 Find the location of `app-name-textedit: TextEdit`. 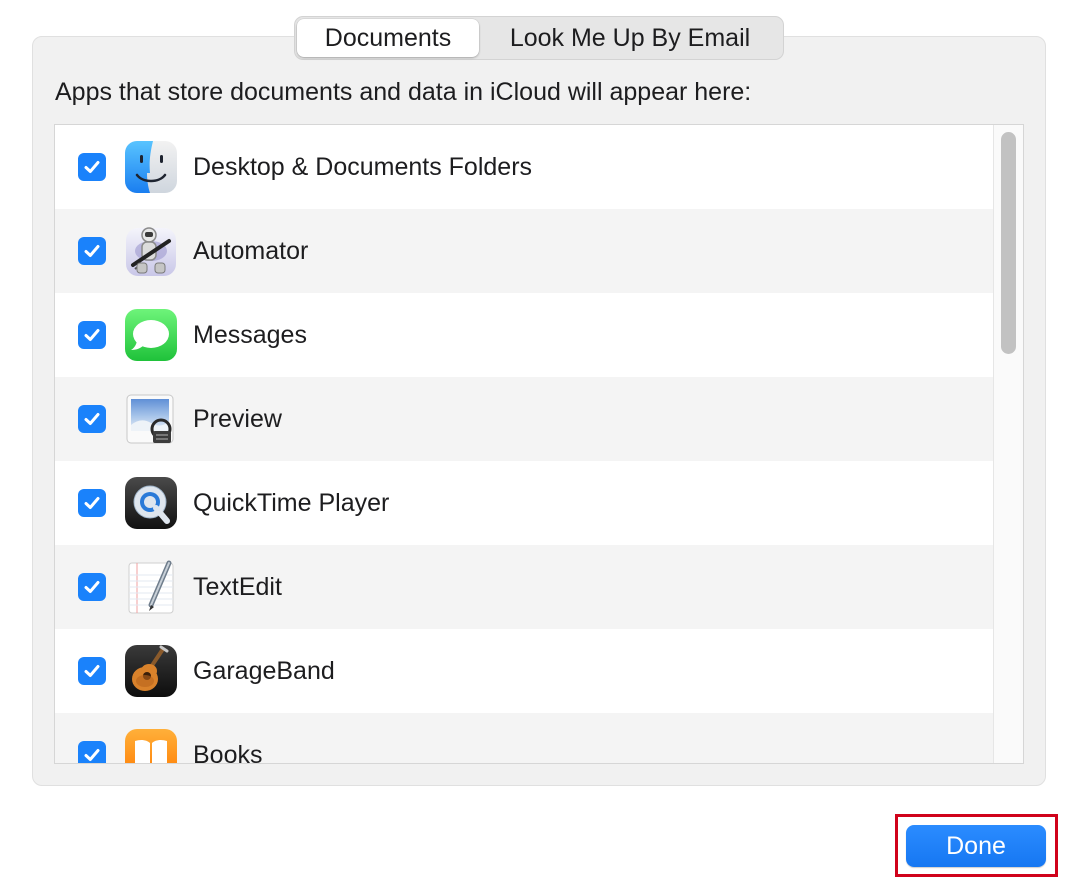

app-name-textedit: TextEdit is located at coordinates (237, 586).